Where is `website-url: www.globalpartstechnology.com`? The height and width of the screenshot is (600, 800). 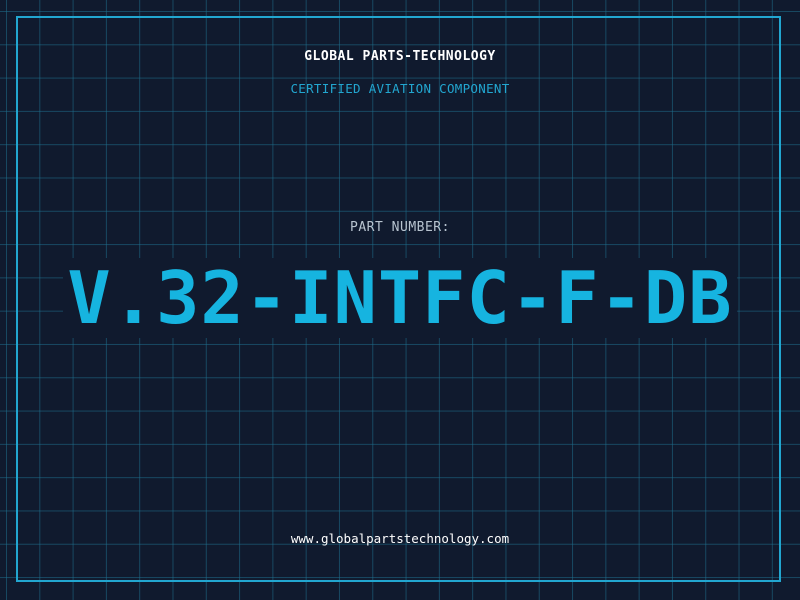
website-url: www.globalpartstechnology.com is located at coordinates (400, 538).